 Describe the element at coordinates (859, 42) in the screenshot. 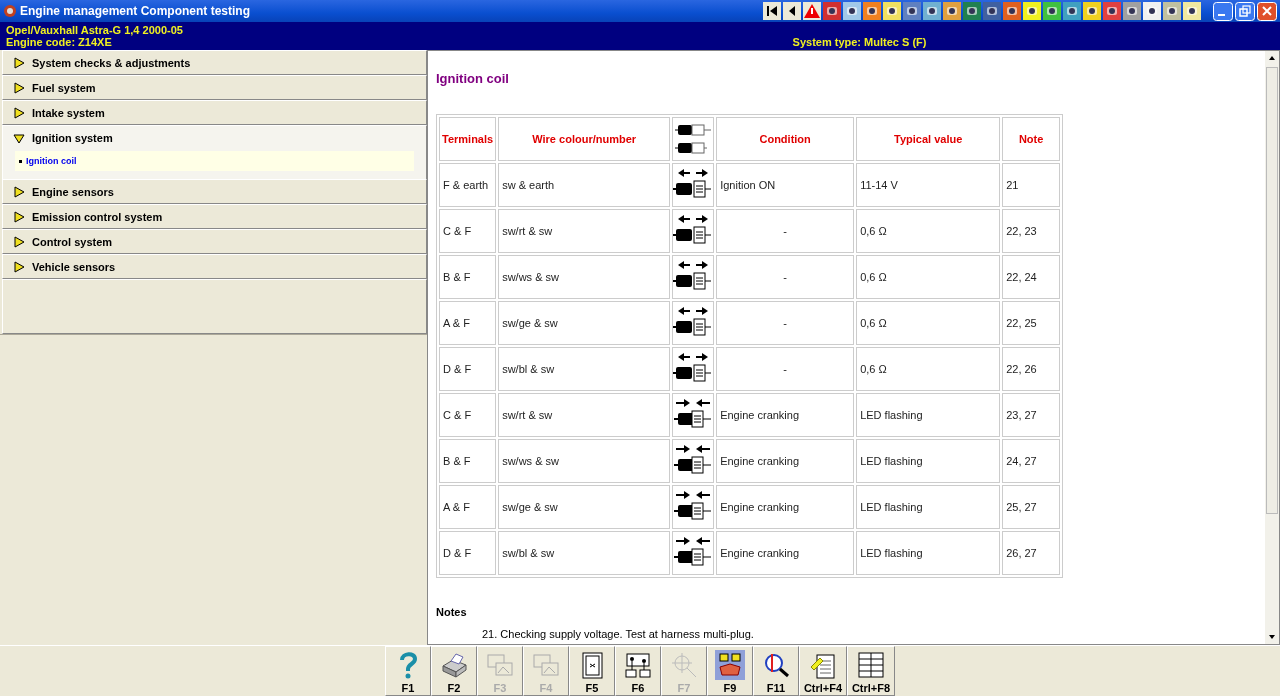

I see `system-type-label: System type: Multec S (F)` at that location.